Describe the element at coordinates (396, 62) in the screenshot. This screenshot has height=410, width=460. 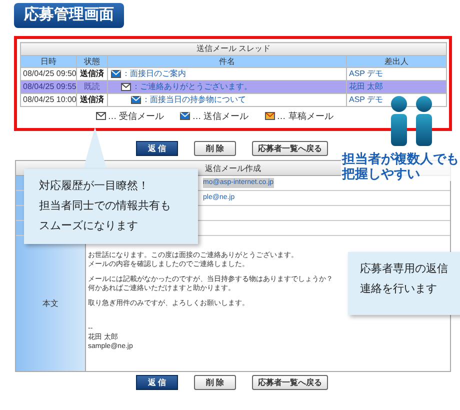
I see `column-header: 差出人` at that location.